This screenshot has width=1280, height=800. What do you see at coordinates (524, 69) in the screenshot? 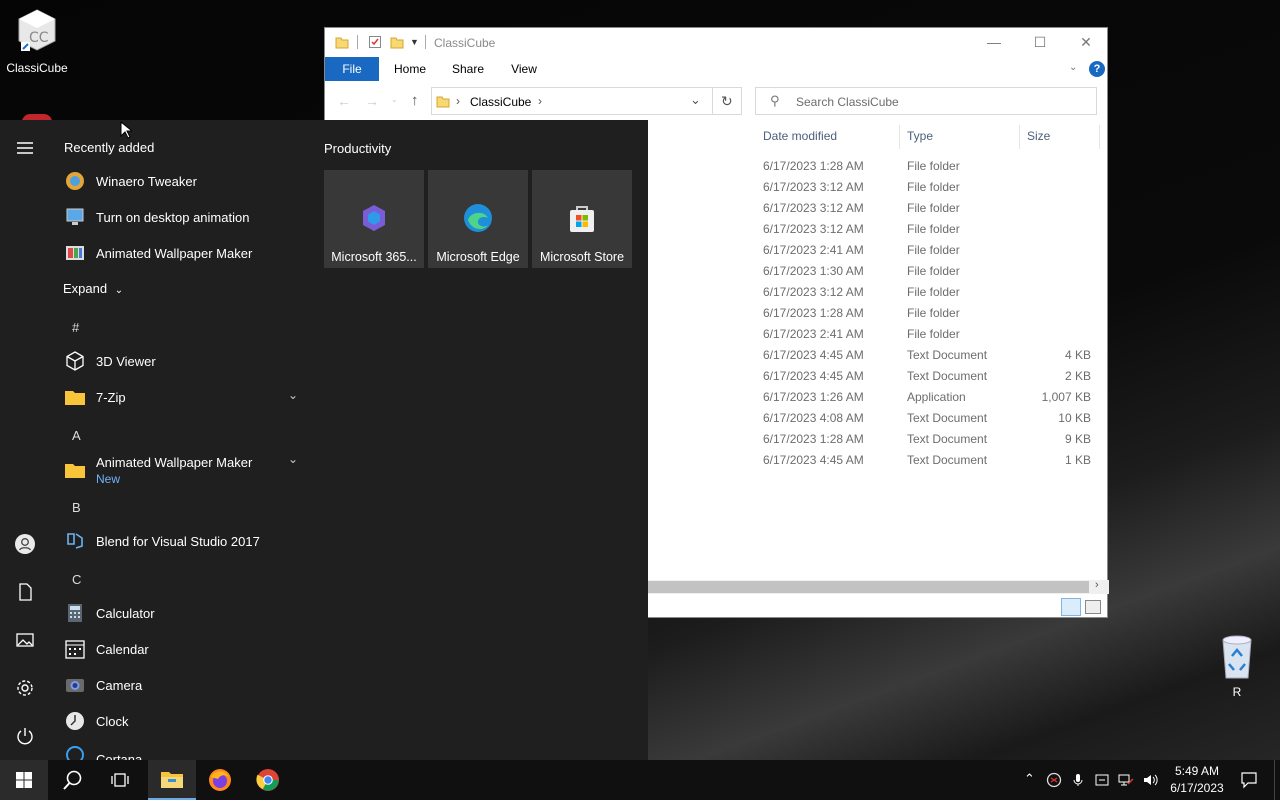
I see `tab-view: View` at bounding box center [524, 69].